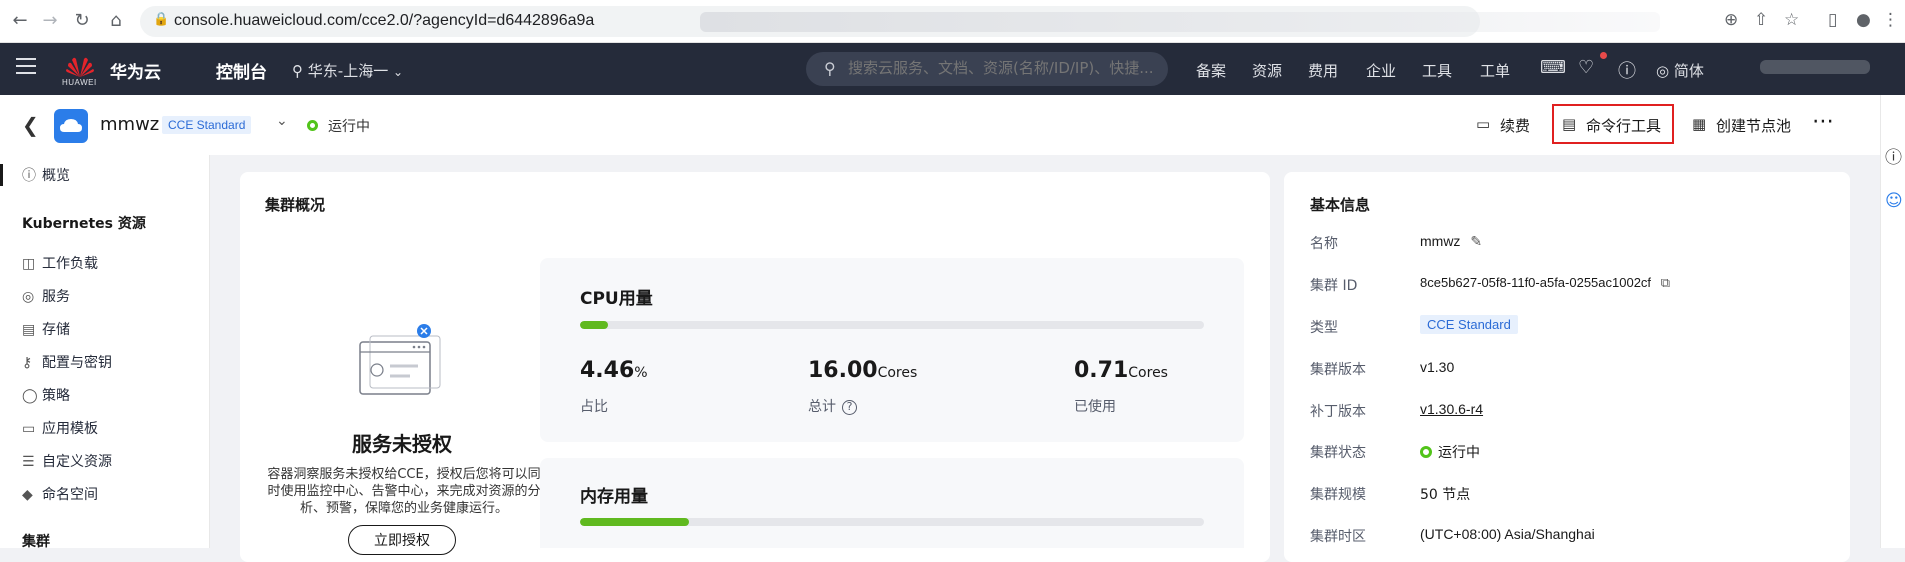 This screenshot has height=562, width=1905. Describe the element at coordinates (135, 70) in the screenshot. I see `brand-name: 华为云` at that location.